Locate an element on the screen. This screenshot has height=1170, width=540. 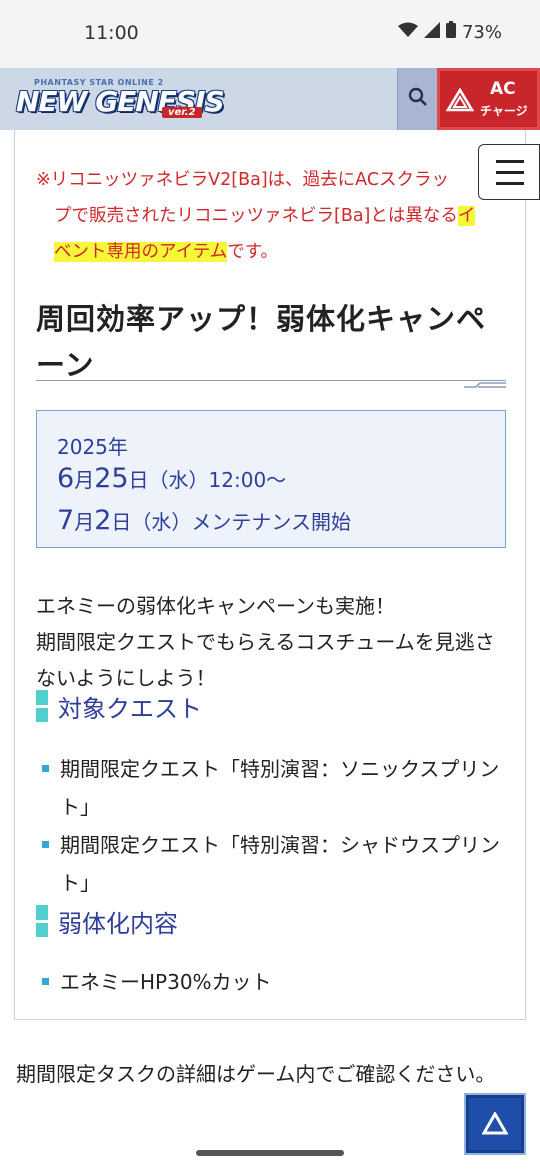
signal-icon is located at coordinates (431, 32).